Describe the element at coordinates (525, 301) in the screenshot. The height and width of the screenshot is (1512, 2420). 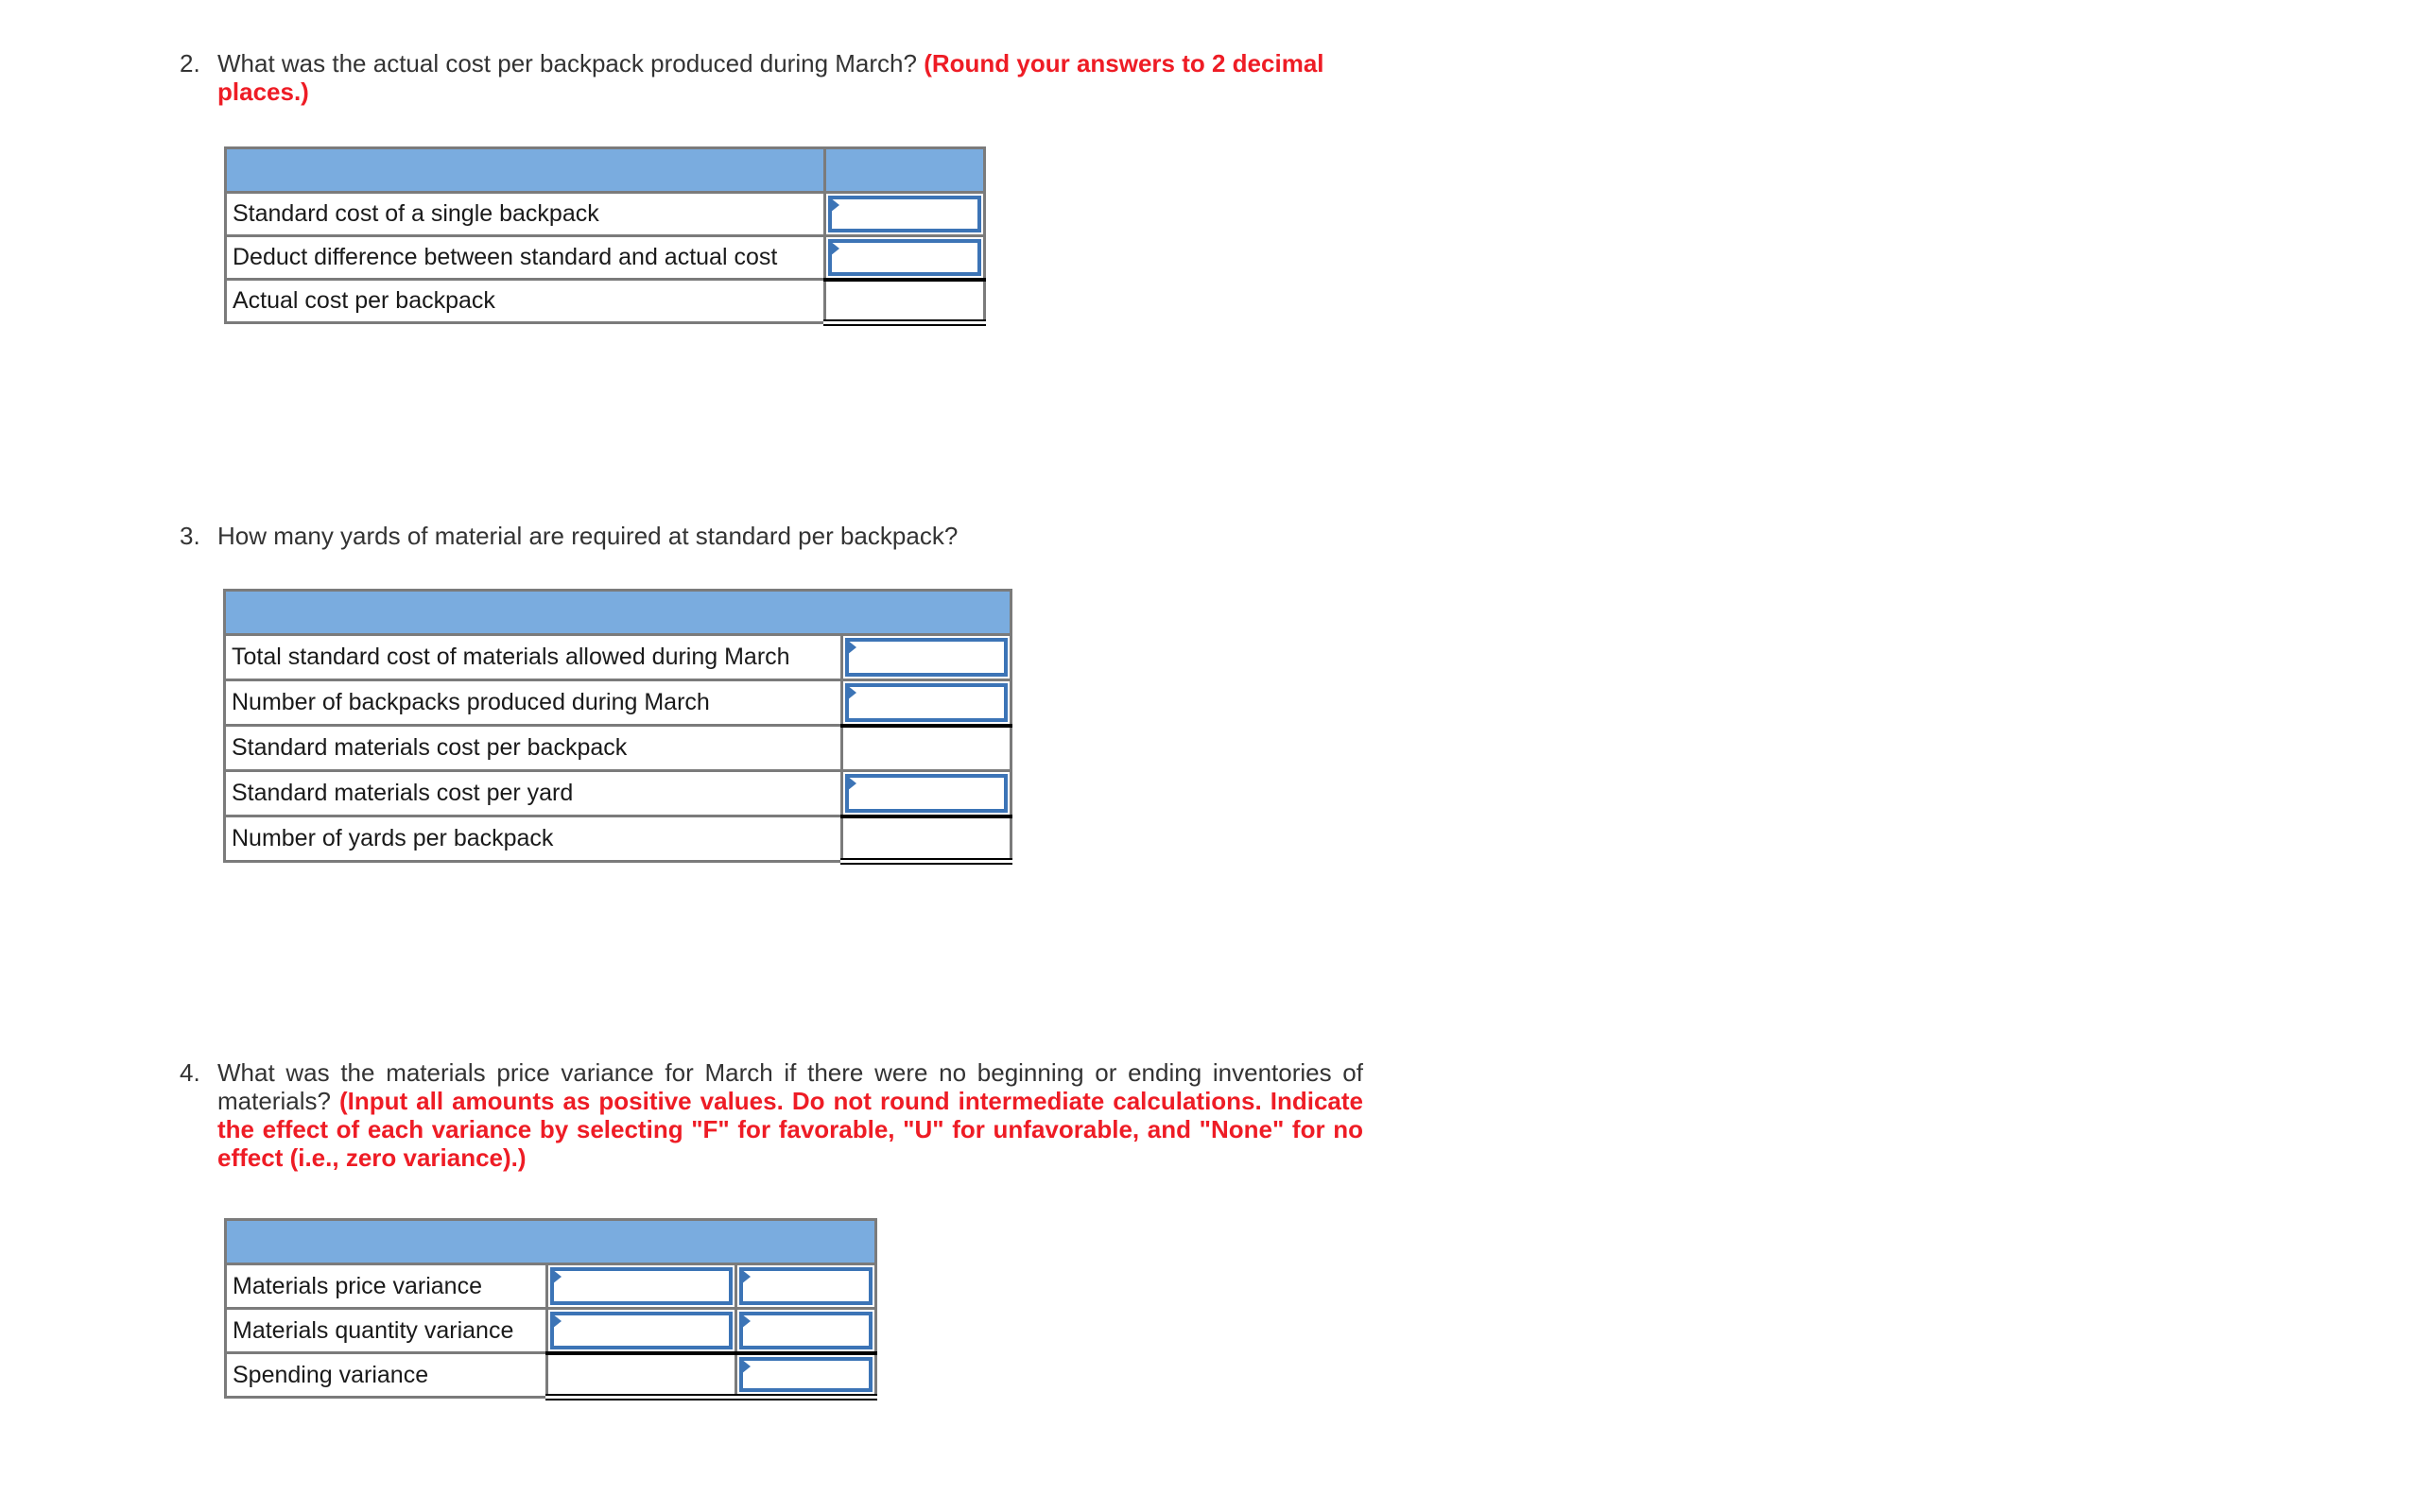
I see `row-label: Actual cost per backpack` at that location.